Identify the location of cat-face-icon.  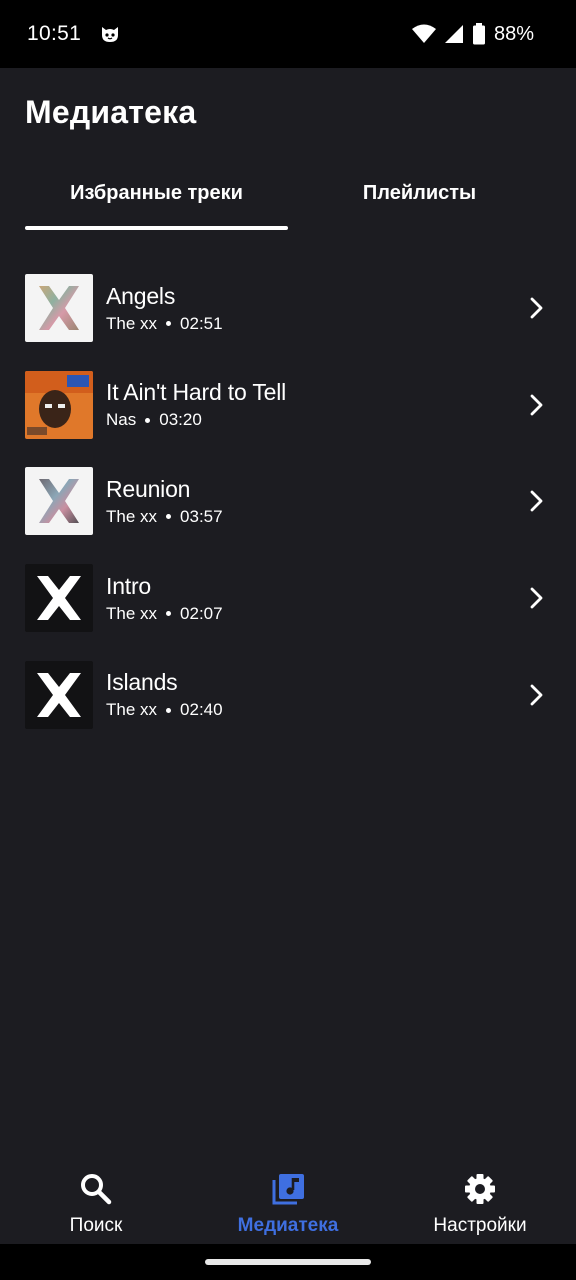
(110, 34).